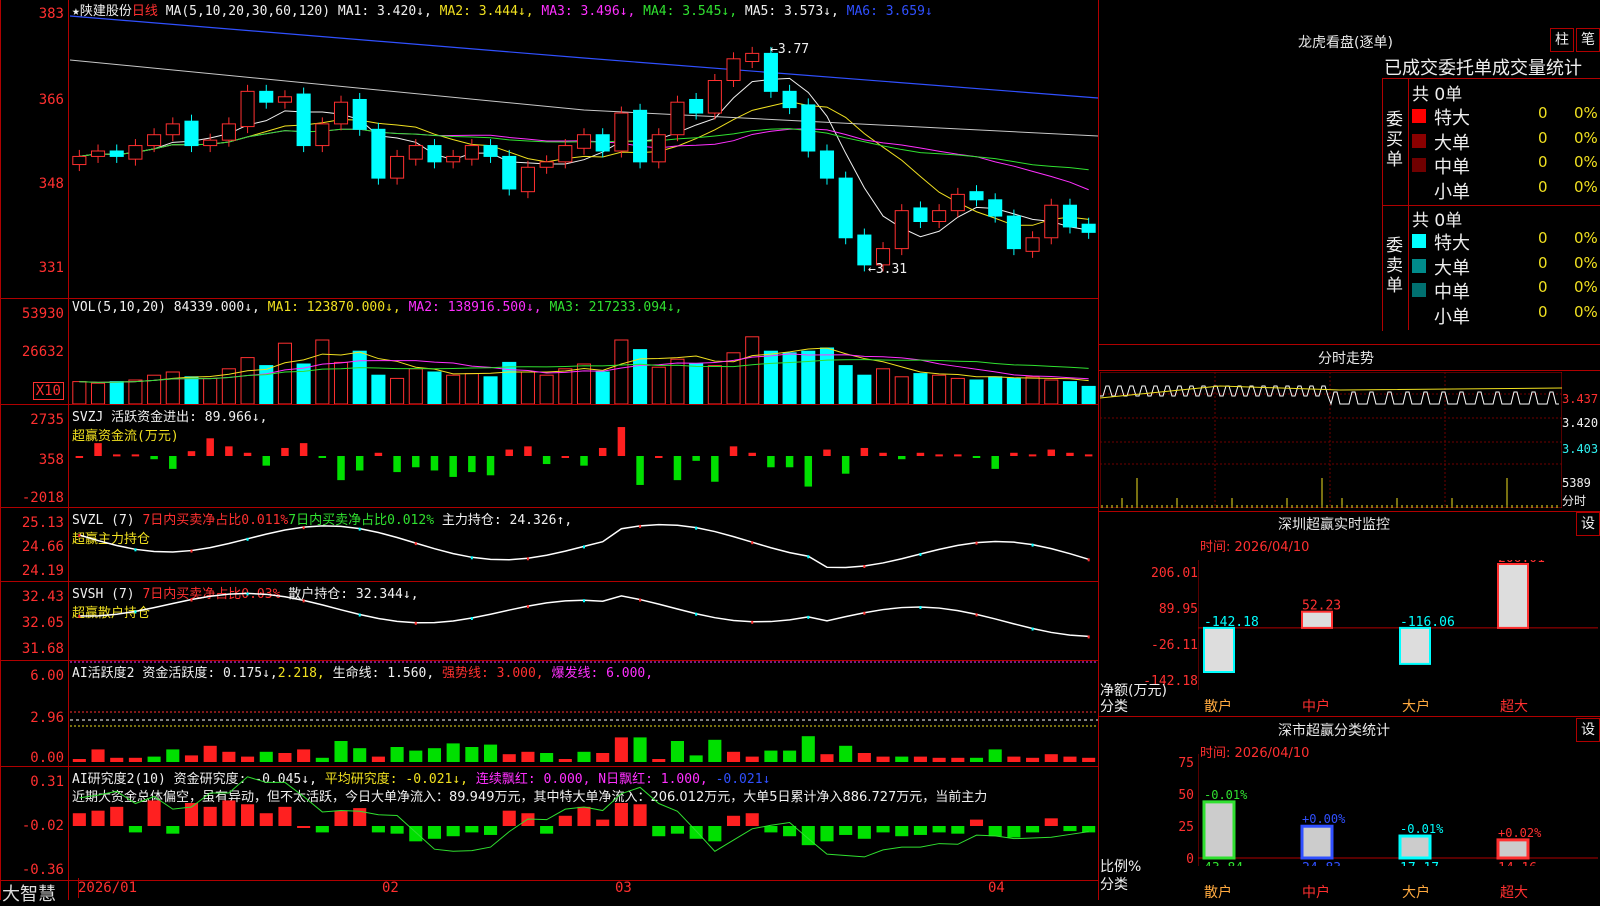  I want to click on svzl-tick: 25.13, so click(42, 523).